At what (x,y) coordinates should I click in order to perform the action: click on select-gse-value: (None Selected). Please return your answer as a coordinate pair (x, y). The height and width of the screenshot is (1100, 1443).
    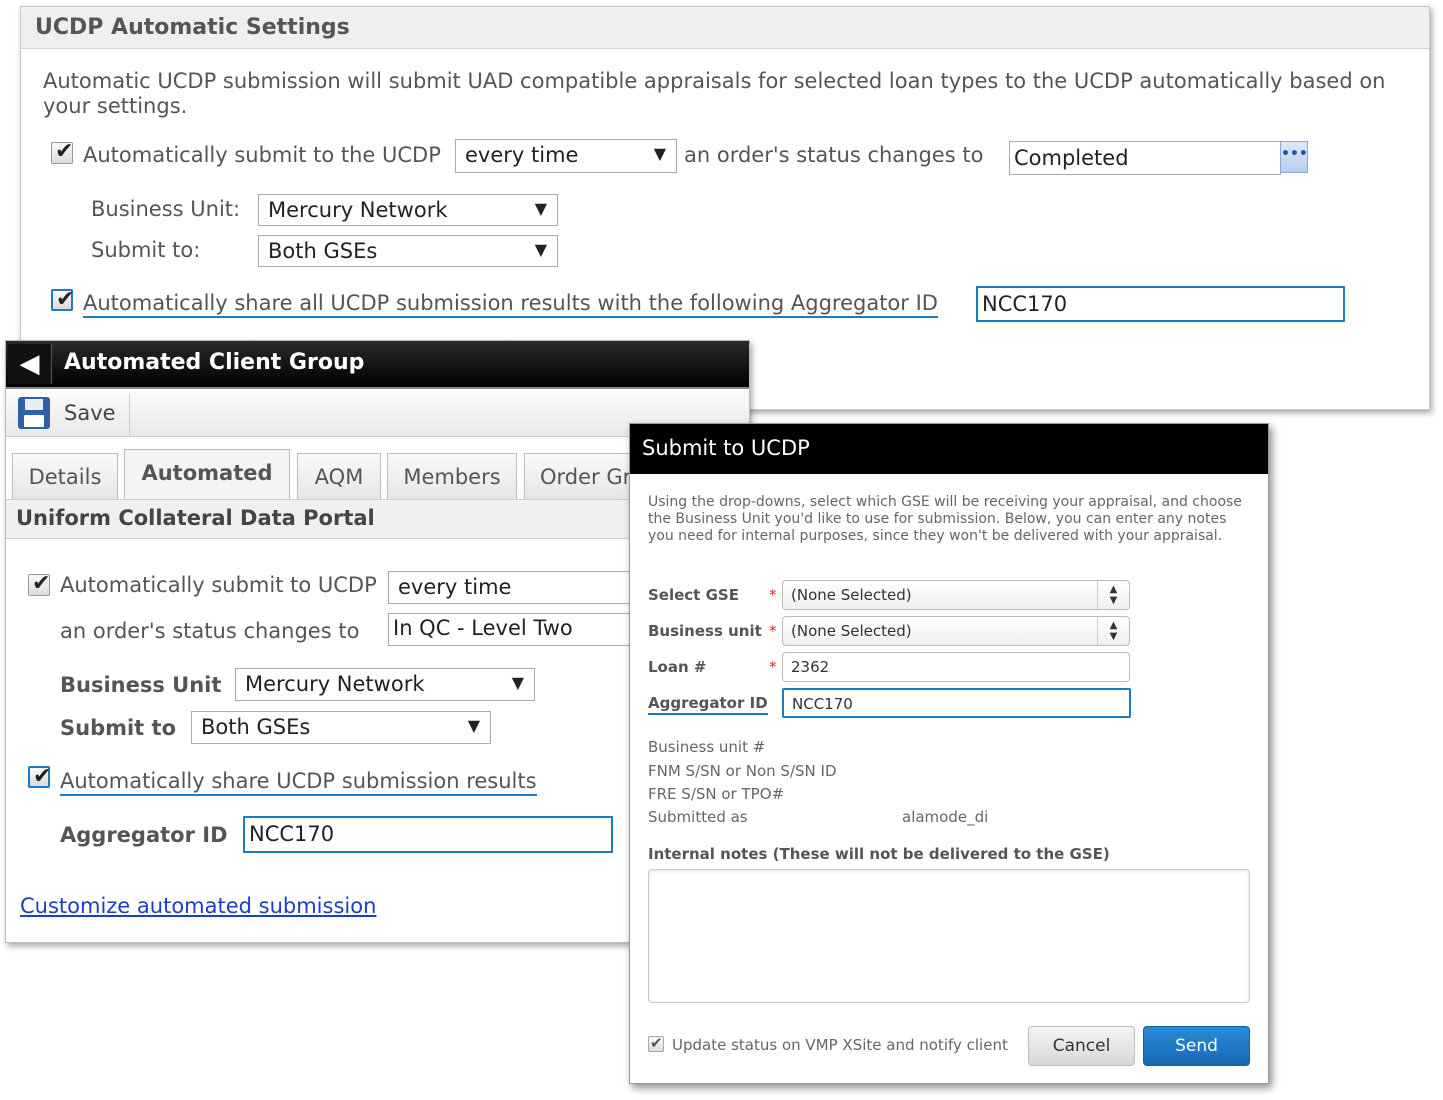
    Looking at the image, I should click on (851, 595).